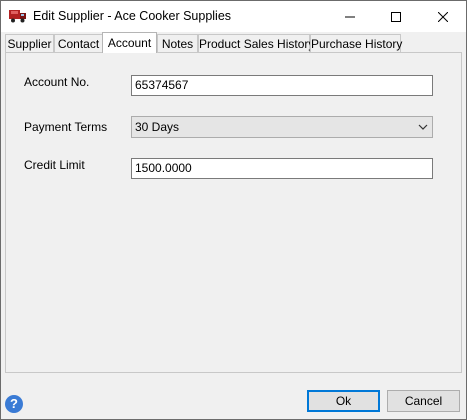 The width and height of the screenshot is (467, 420). I want to click on account-no-label: Account No., so click(57, 82).